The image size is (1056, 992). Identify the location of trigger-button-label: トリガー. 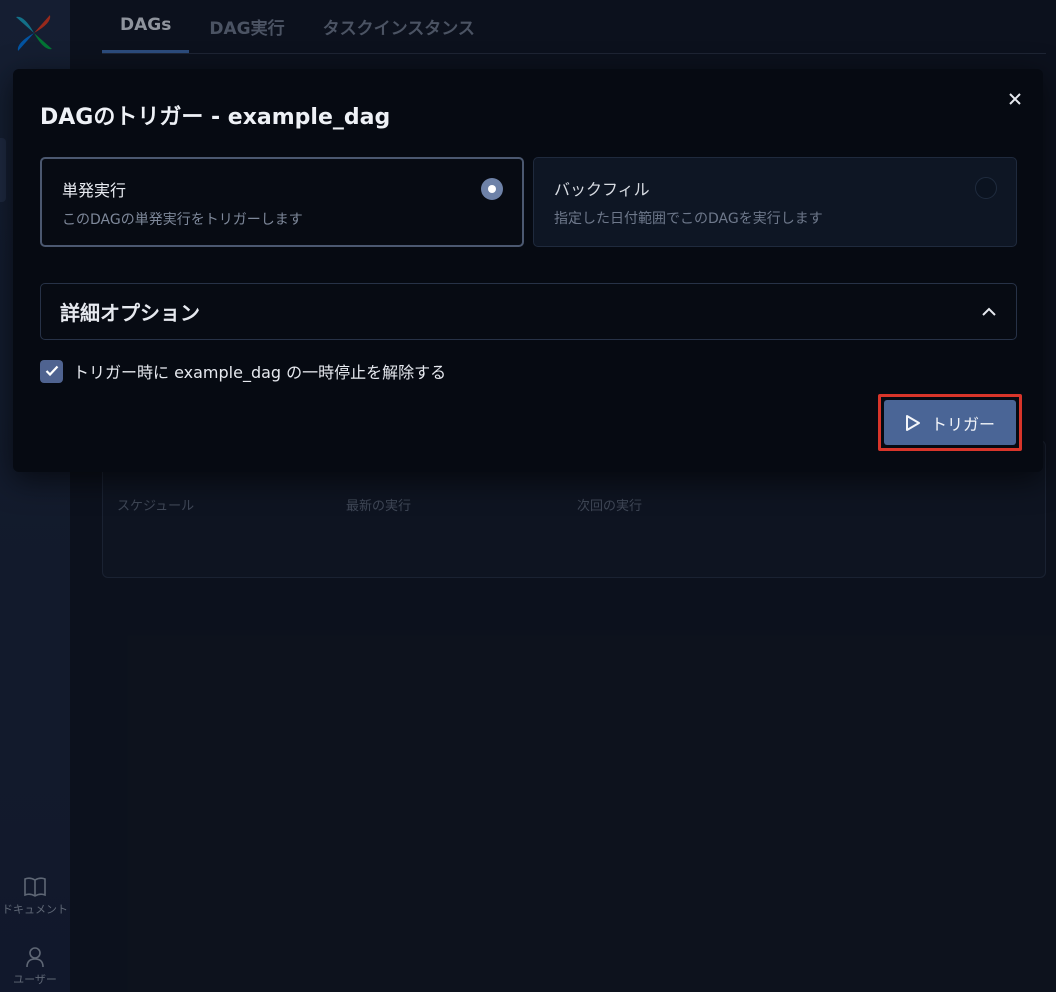
(962, 424).